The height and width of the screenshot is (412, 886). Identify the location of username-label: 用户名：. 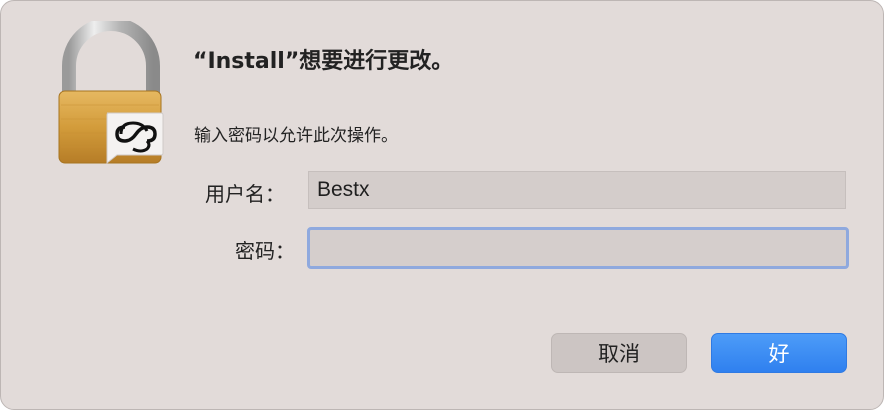
(245, 194).